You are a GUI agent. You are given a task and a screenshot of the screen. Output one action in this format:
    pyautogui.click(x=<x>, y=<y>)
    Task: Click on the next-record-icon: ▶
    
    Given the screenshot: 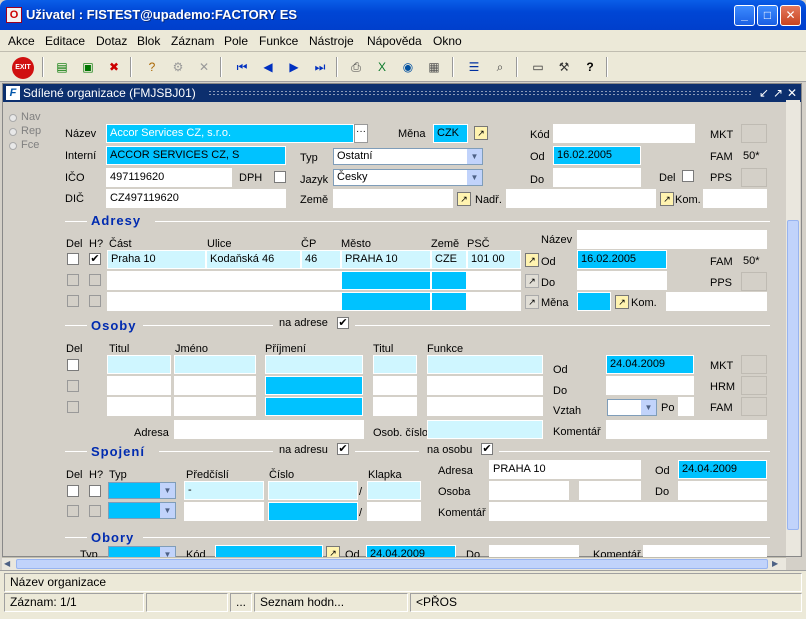 What is the action you would take?
    pyautogui.click(x=294, y=67)
    